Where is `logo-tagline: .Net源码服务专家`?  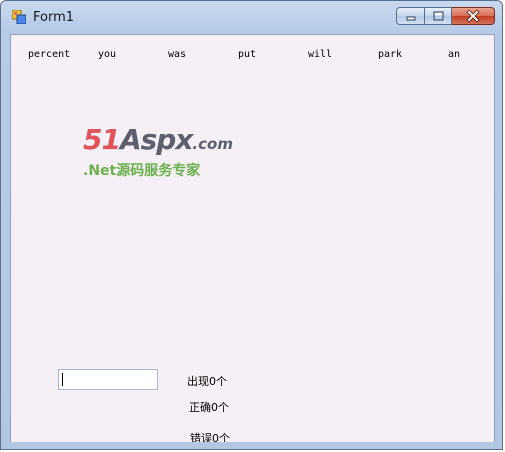
logo-tagline: .Net源码服务专家 is located at coordinates (142, 171).